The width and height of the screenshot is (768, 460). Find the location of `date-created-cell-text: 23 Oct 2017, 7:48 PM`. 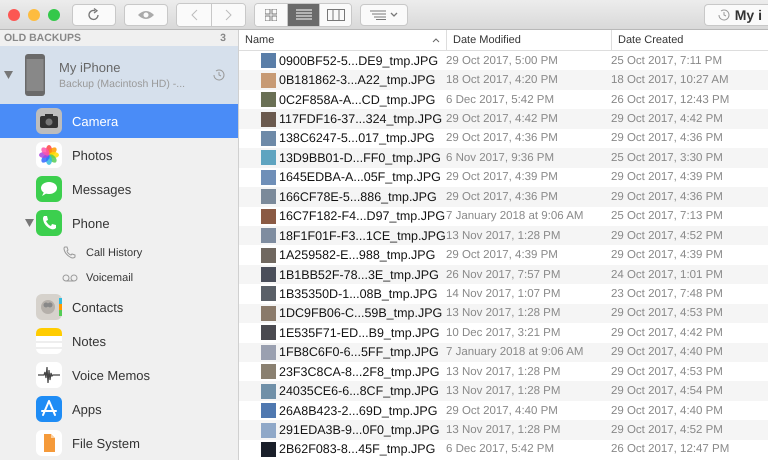

date-created-cell-text: 23 Oct 2017, 7:48 PM is located at coordinates (667, 294).